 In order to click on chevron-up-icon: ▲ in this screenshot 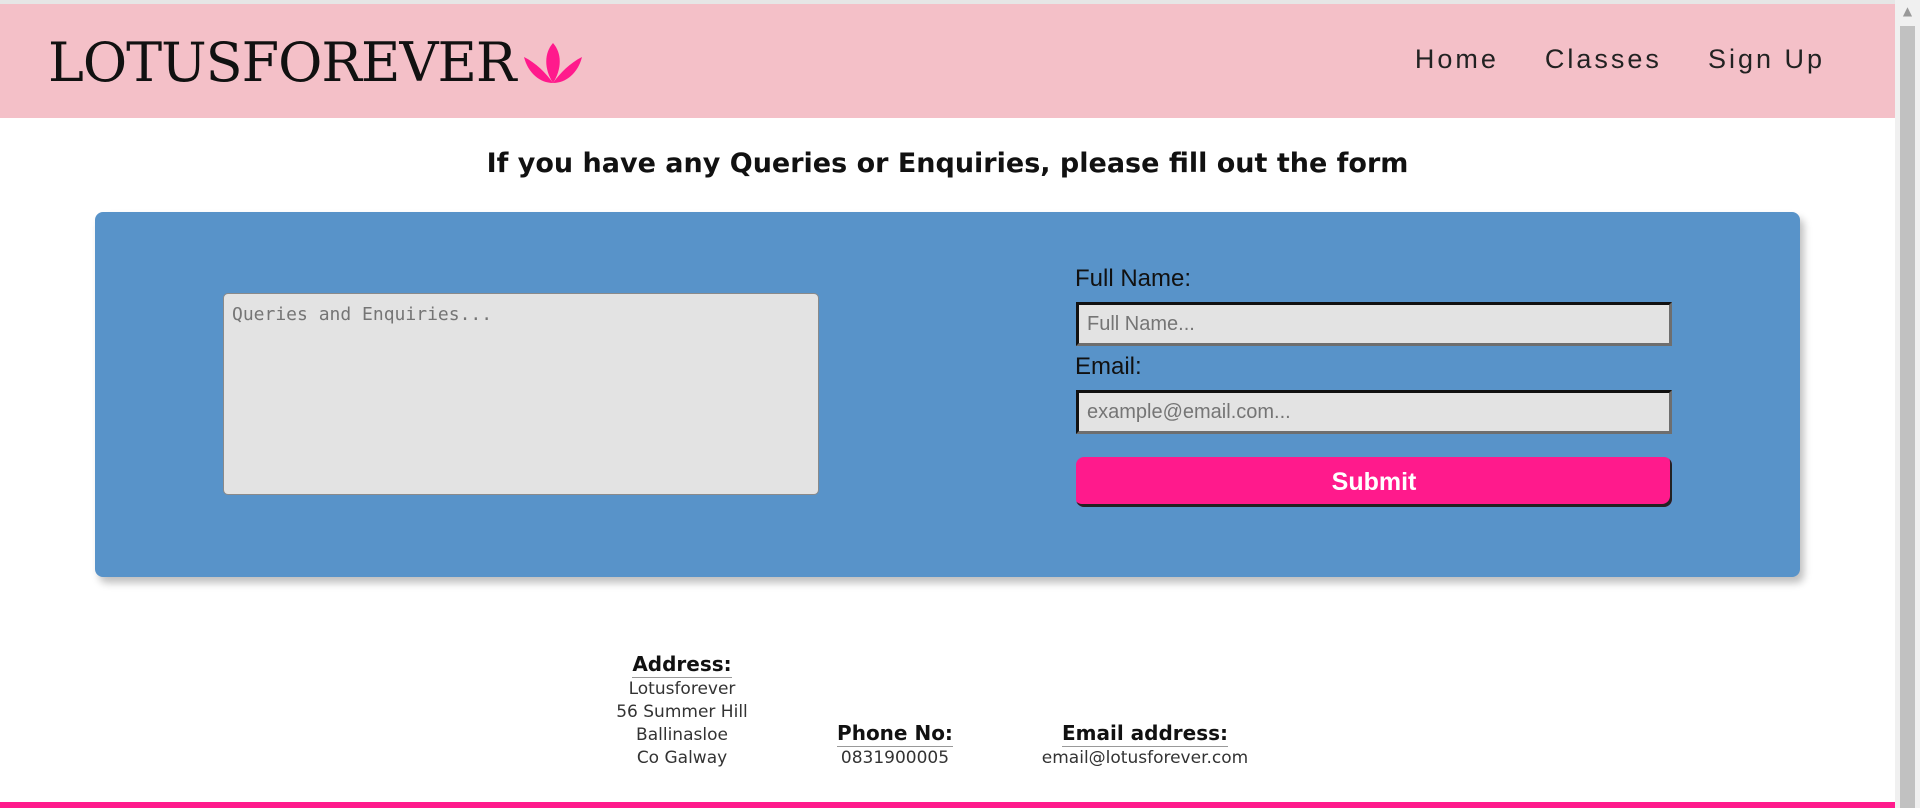, I will do `click(1907, 11)`.